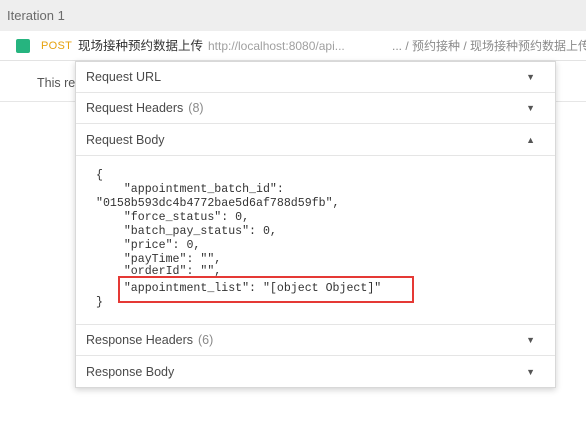  I want to click on caret-up-icon: ▲, so click(530, 140).